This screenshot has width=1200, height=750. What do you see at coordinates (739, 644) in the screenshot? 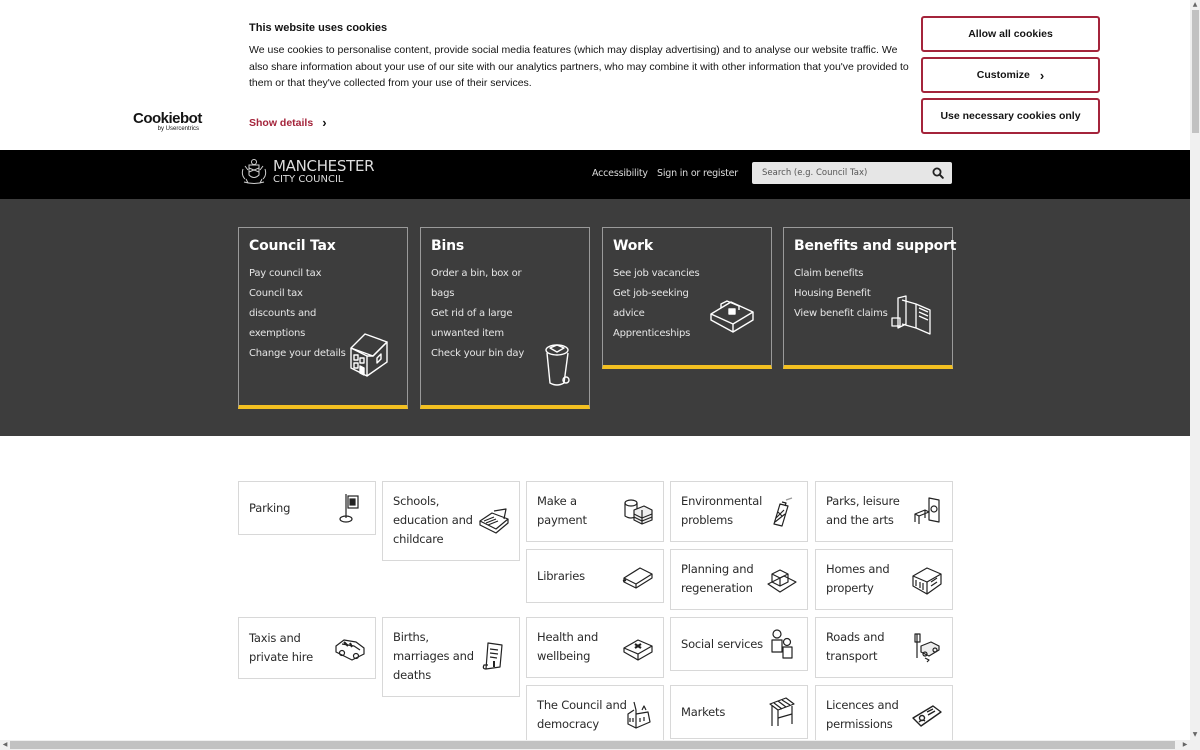
I see `service-tile-social-services: Social services` at bounding box center [739, 644].